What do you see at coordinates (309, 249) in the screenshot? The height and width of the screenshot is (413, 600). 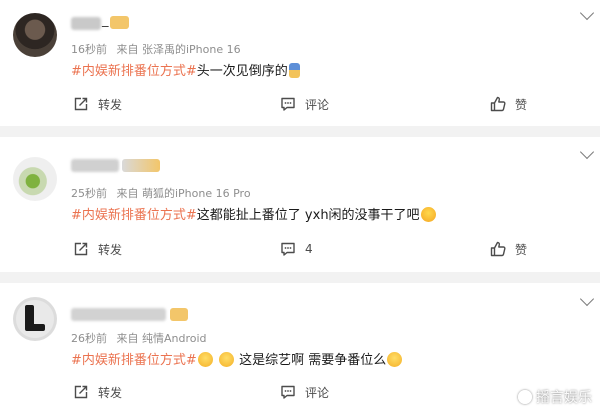 I see `comment-count: 4` at bounding box center [309, 249].